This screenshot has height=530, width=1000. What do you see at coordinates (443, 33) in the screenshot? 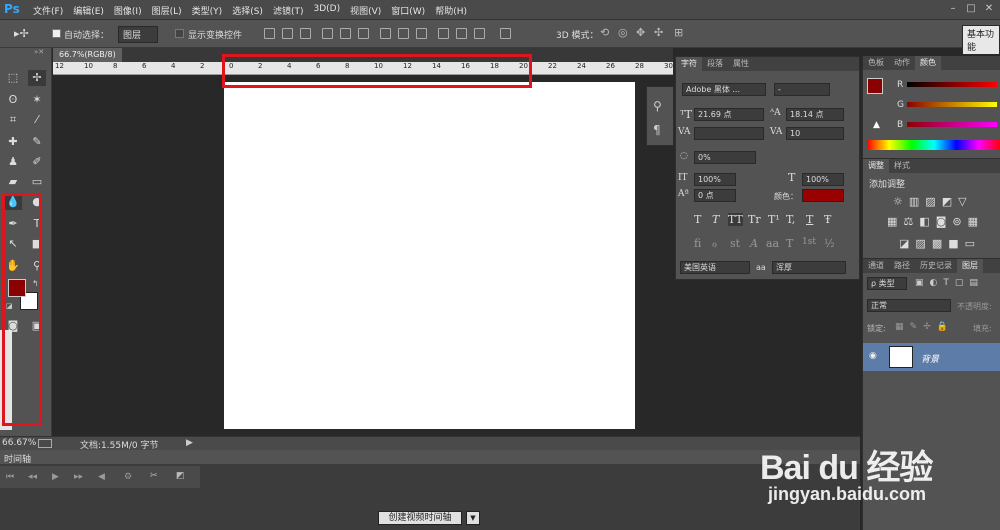
I see `distribute-left-icon` at bounding box center [443, 33].